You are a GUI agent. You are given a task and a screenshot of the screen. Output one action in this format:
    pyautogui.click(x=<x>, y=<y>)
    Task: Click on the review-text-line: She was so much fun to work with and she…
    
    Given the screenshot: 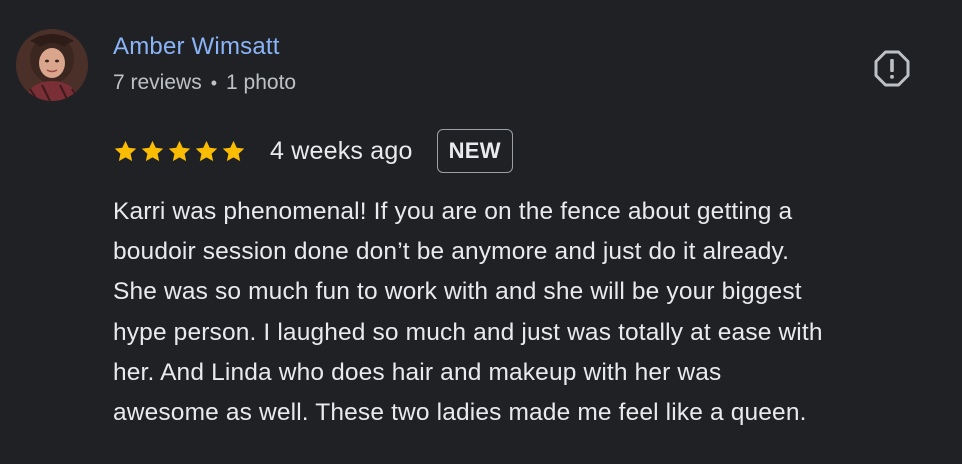 What is the action you would take?
    pyautogui.click(x=457, y=292)
    